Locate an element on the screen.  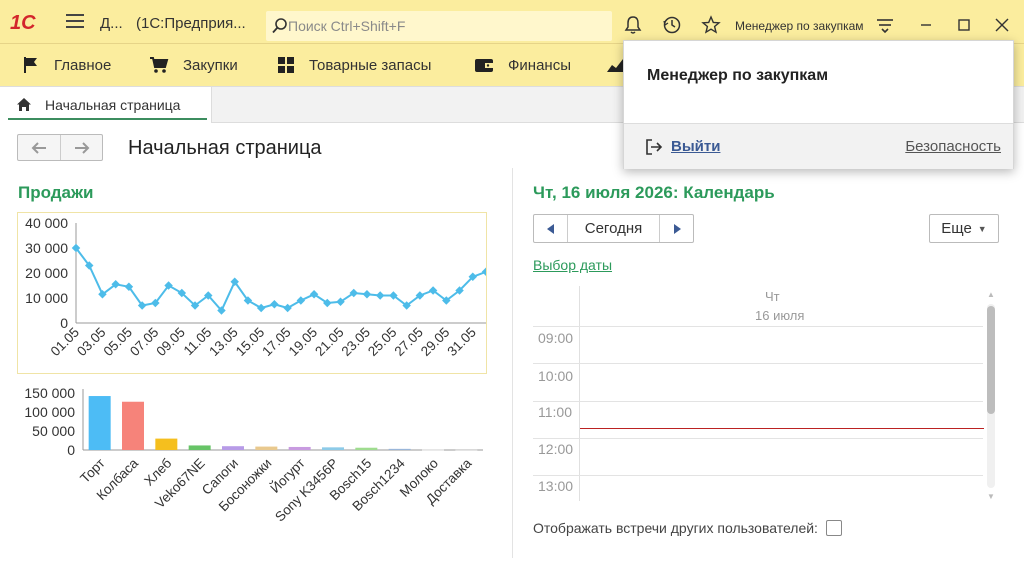
x-tick-label: 09.05 is located at coordinates (170, 342).